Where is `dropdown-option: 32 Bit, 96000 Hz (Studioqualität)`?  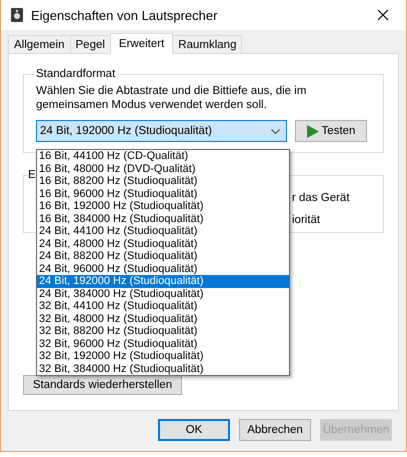 dropdown-option: 32 Bit, 96000 Hz (Studioqualität) is located at coordinates (163, 344).